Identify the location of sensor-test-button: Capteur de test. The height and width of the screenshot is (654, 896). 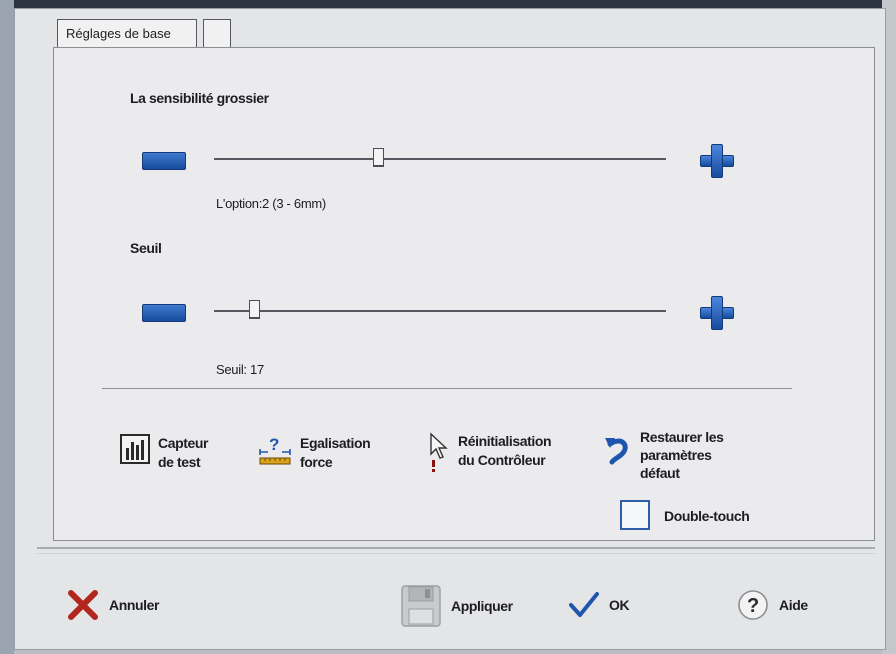
(164, 453).